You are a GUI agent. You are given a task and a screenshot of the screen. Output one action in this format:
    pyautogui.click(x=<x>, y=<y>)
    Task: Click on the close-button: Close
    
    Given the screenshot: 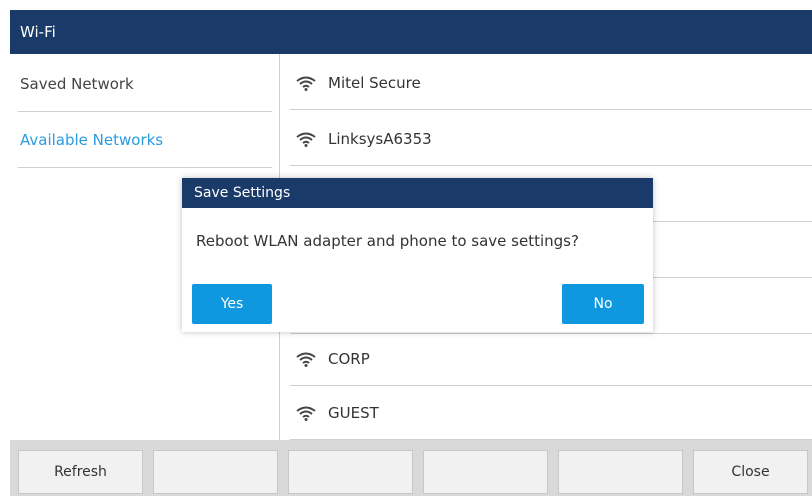 What is the action you would take?
    pyautogui.click(x=750, y=472)
    